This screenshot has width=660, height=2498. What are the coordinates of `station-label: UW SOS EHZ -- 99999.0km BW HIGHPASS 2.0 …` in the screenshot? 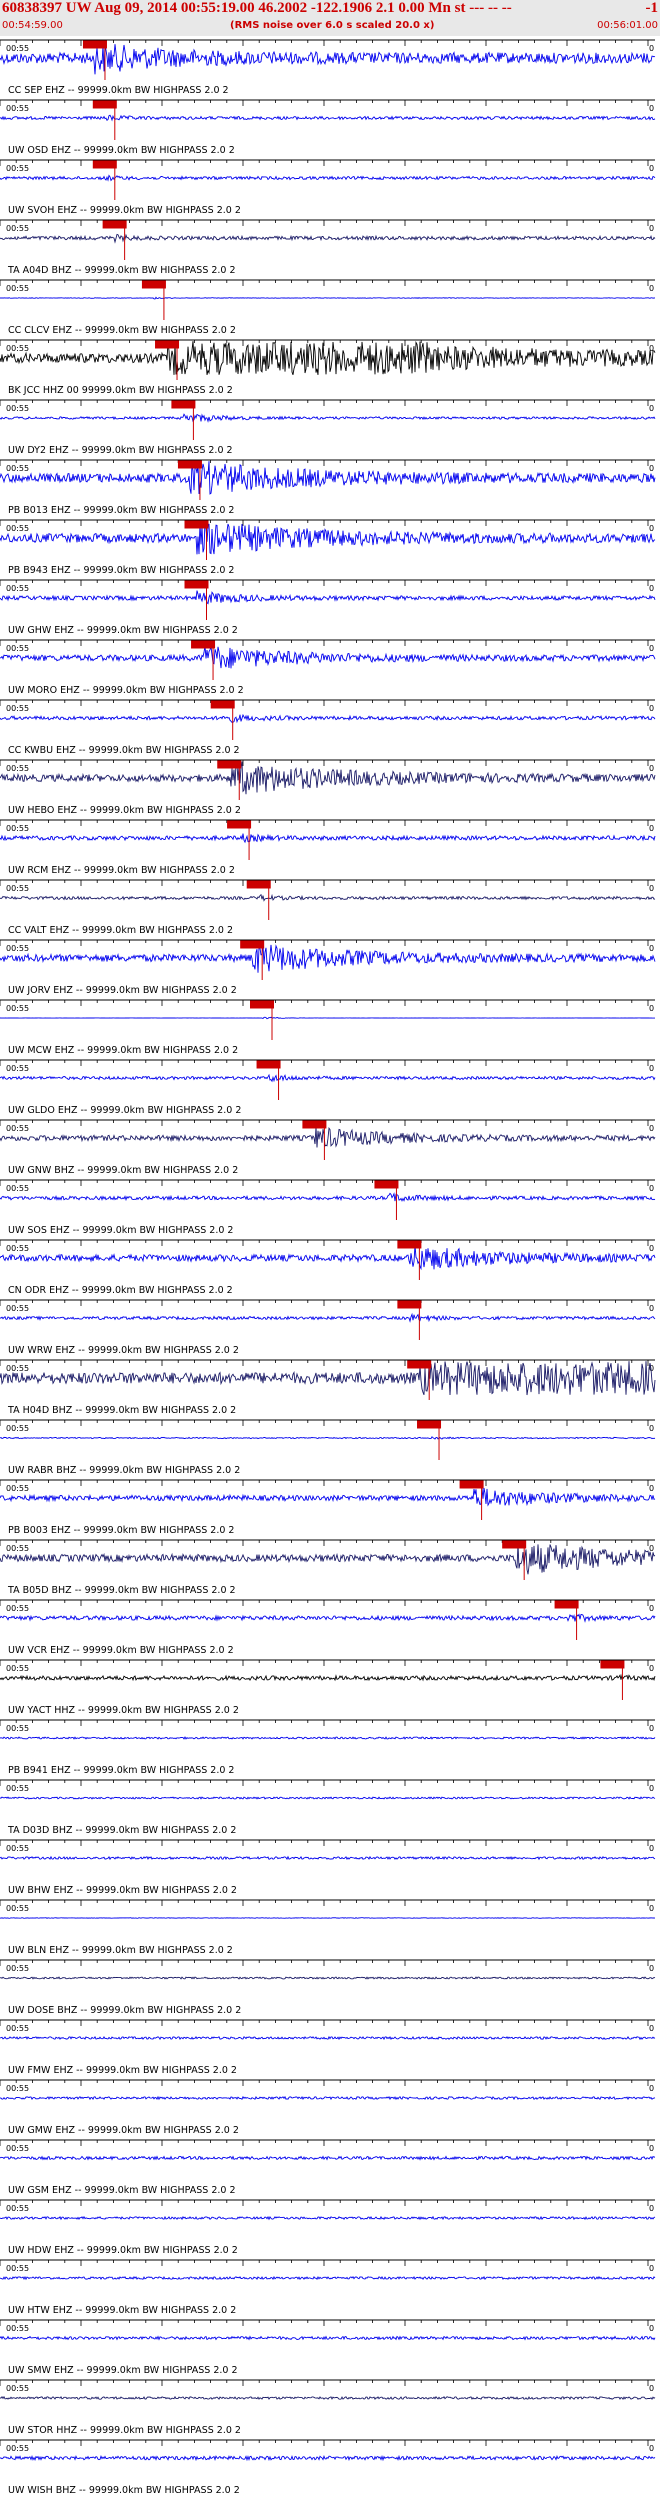 It's located at (120, 1230).